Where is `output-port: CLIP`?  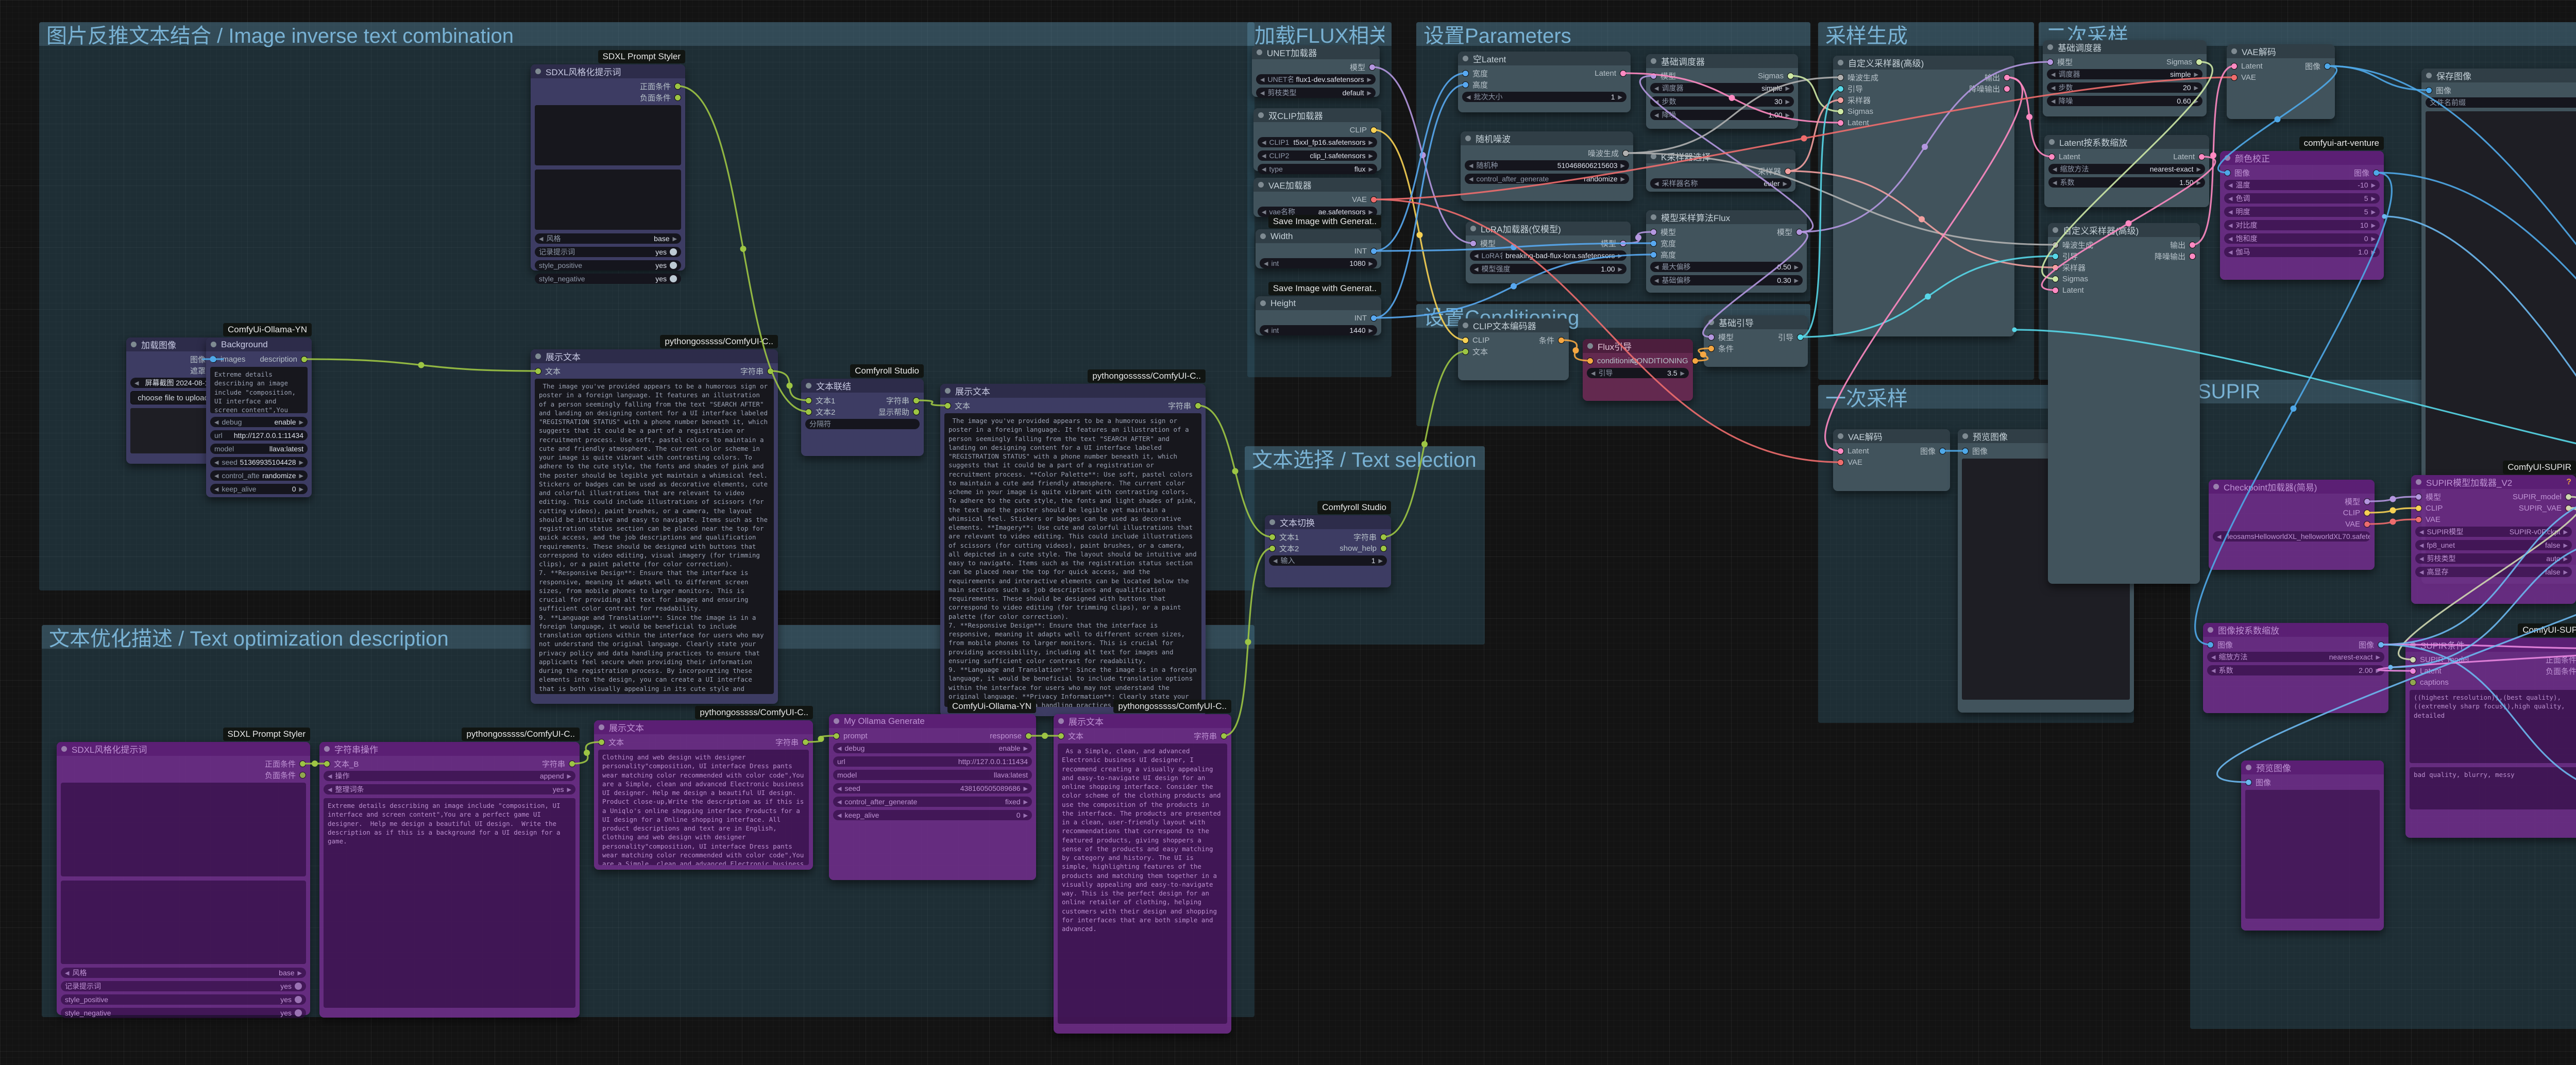 output-port: CLIP is located at coordinates (1363, 130).